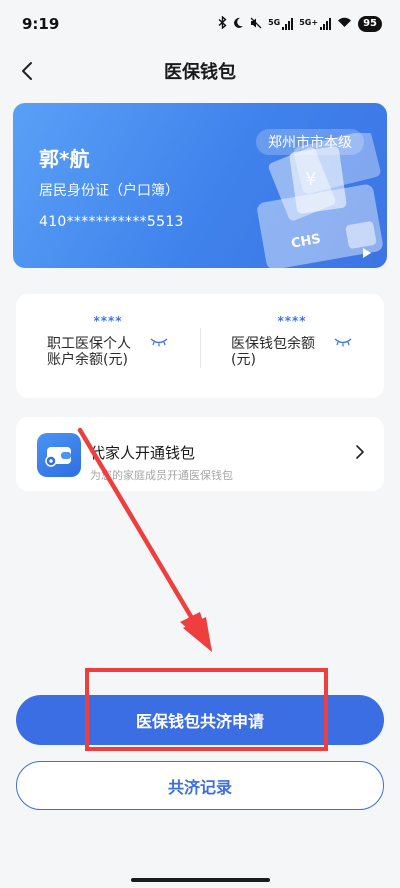 The width and height of the screenshot is (400, 888). I want to click on chevron-left-icon, so click(27, 71).